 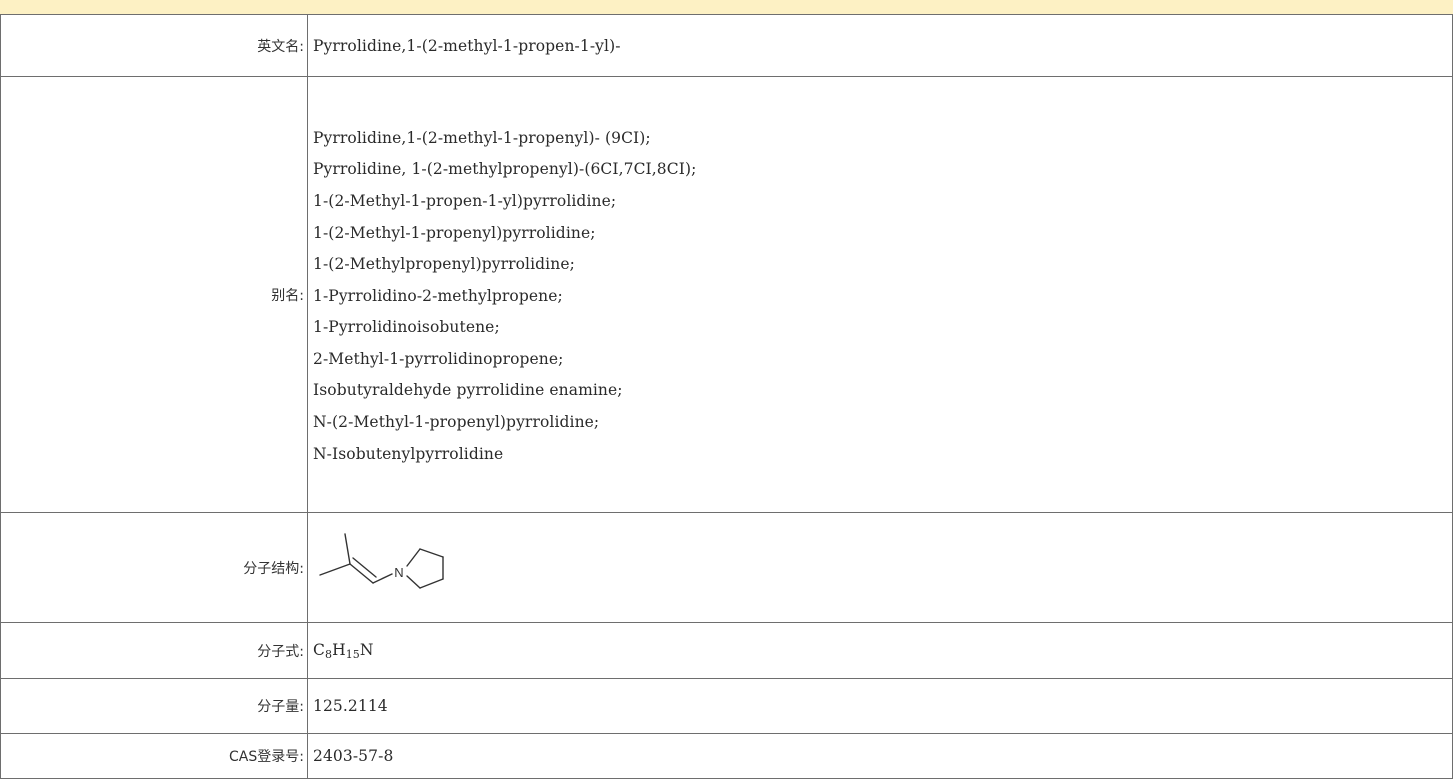 What do you see at coordinates (154, 756) in the screenshot?
I see `cas-label: CAS登录号:` at bounding box center [154, 756].